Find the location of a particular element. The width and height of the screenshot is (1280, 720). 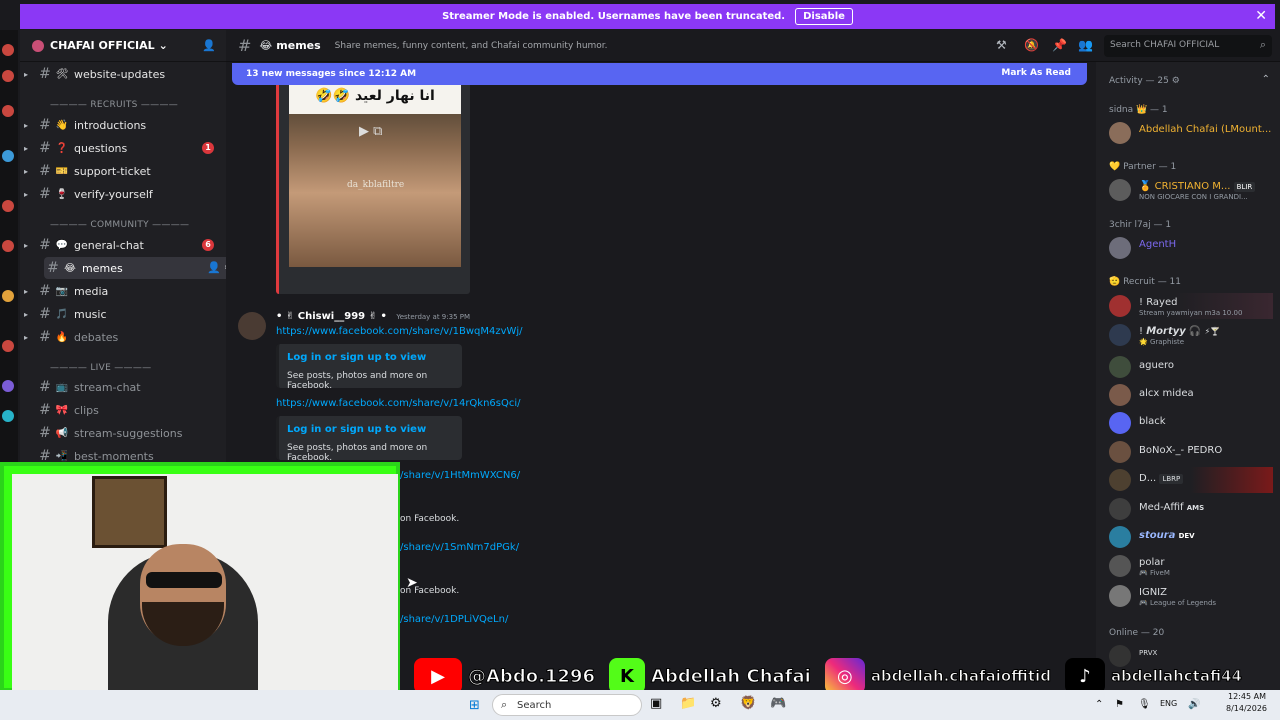

close-icon: ✕ is located at coordinates (1261, 16).